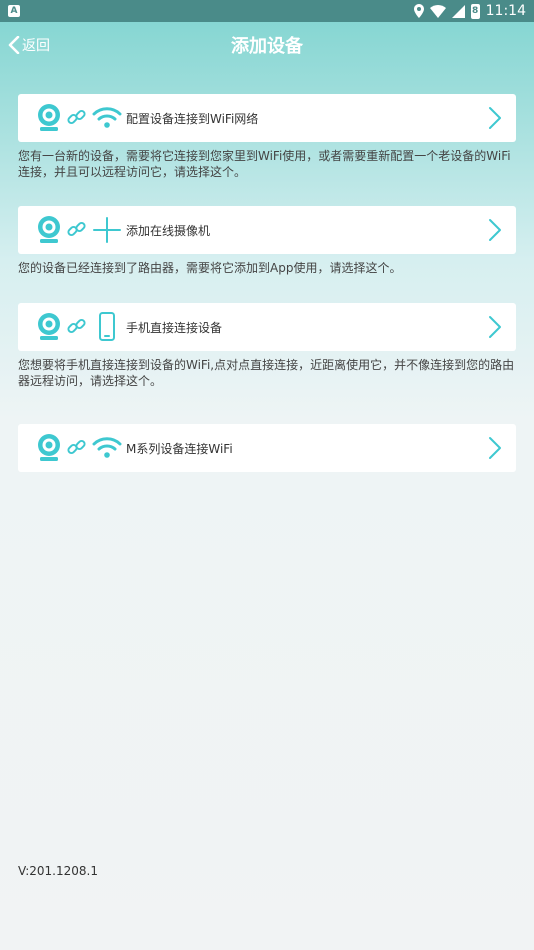 This screenshot has width=534, height=950. I want to click on wifi-signal-icon, so click(437, 11).